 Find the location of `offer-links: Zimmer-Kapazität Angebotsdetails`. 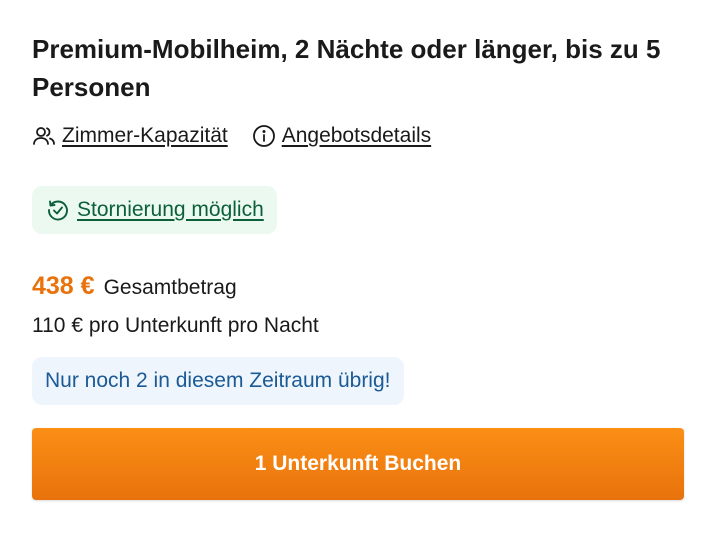

offer-links: Zimmer-Kapazität Angebotsdetails is located at coordinates (358, 136).